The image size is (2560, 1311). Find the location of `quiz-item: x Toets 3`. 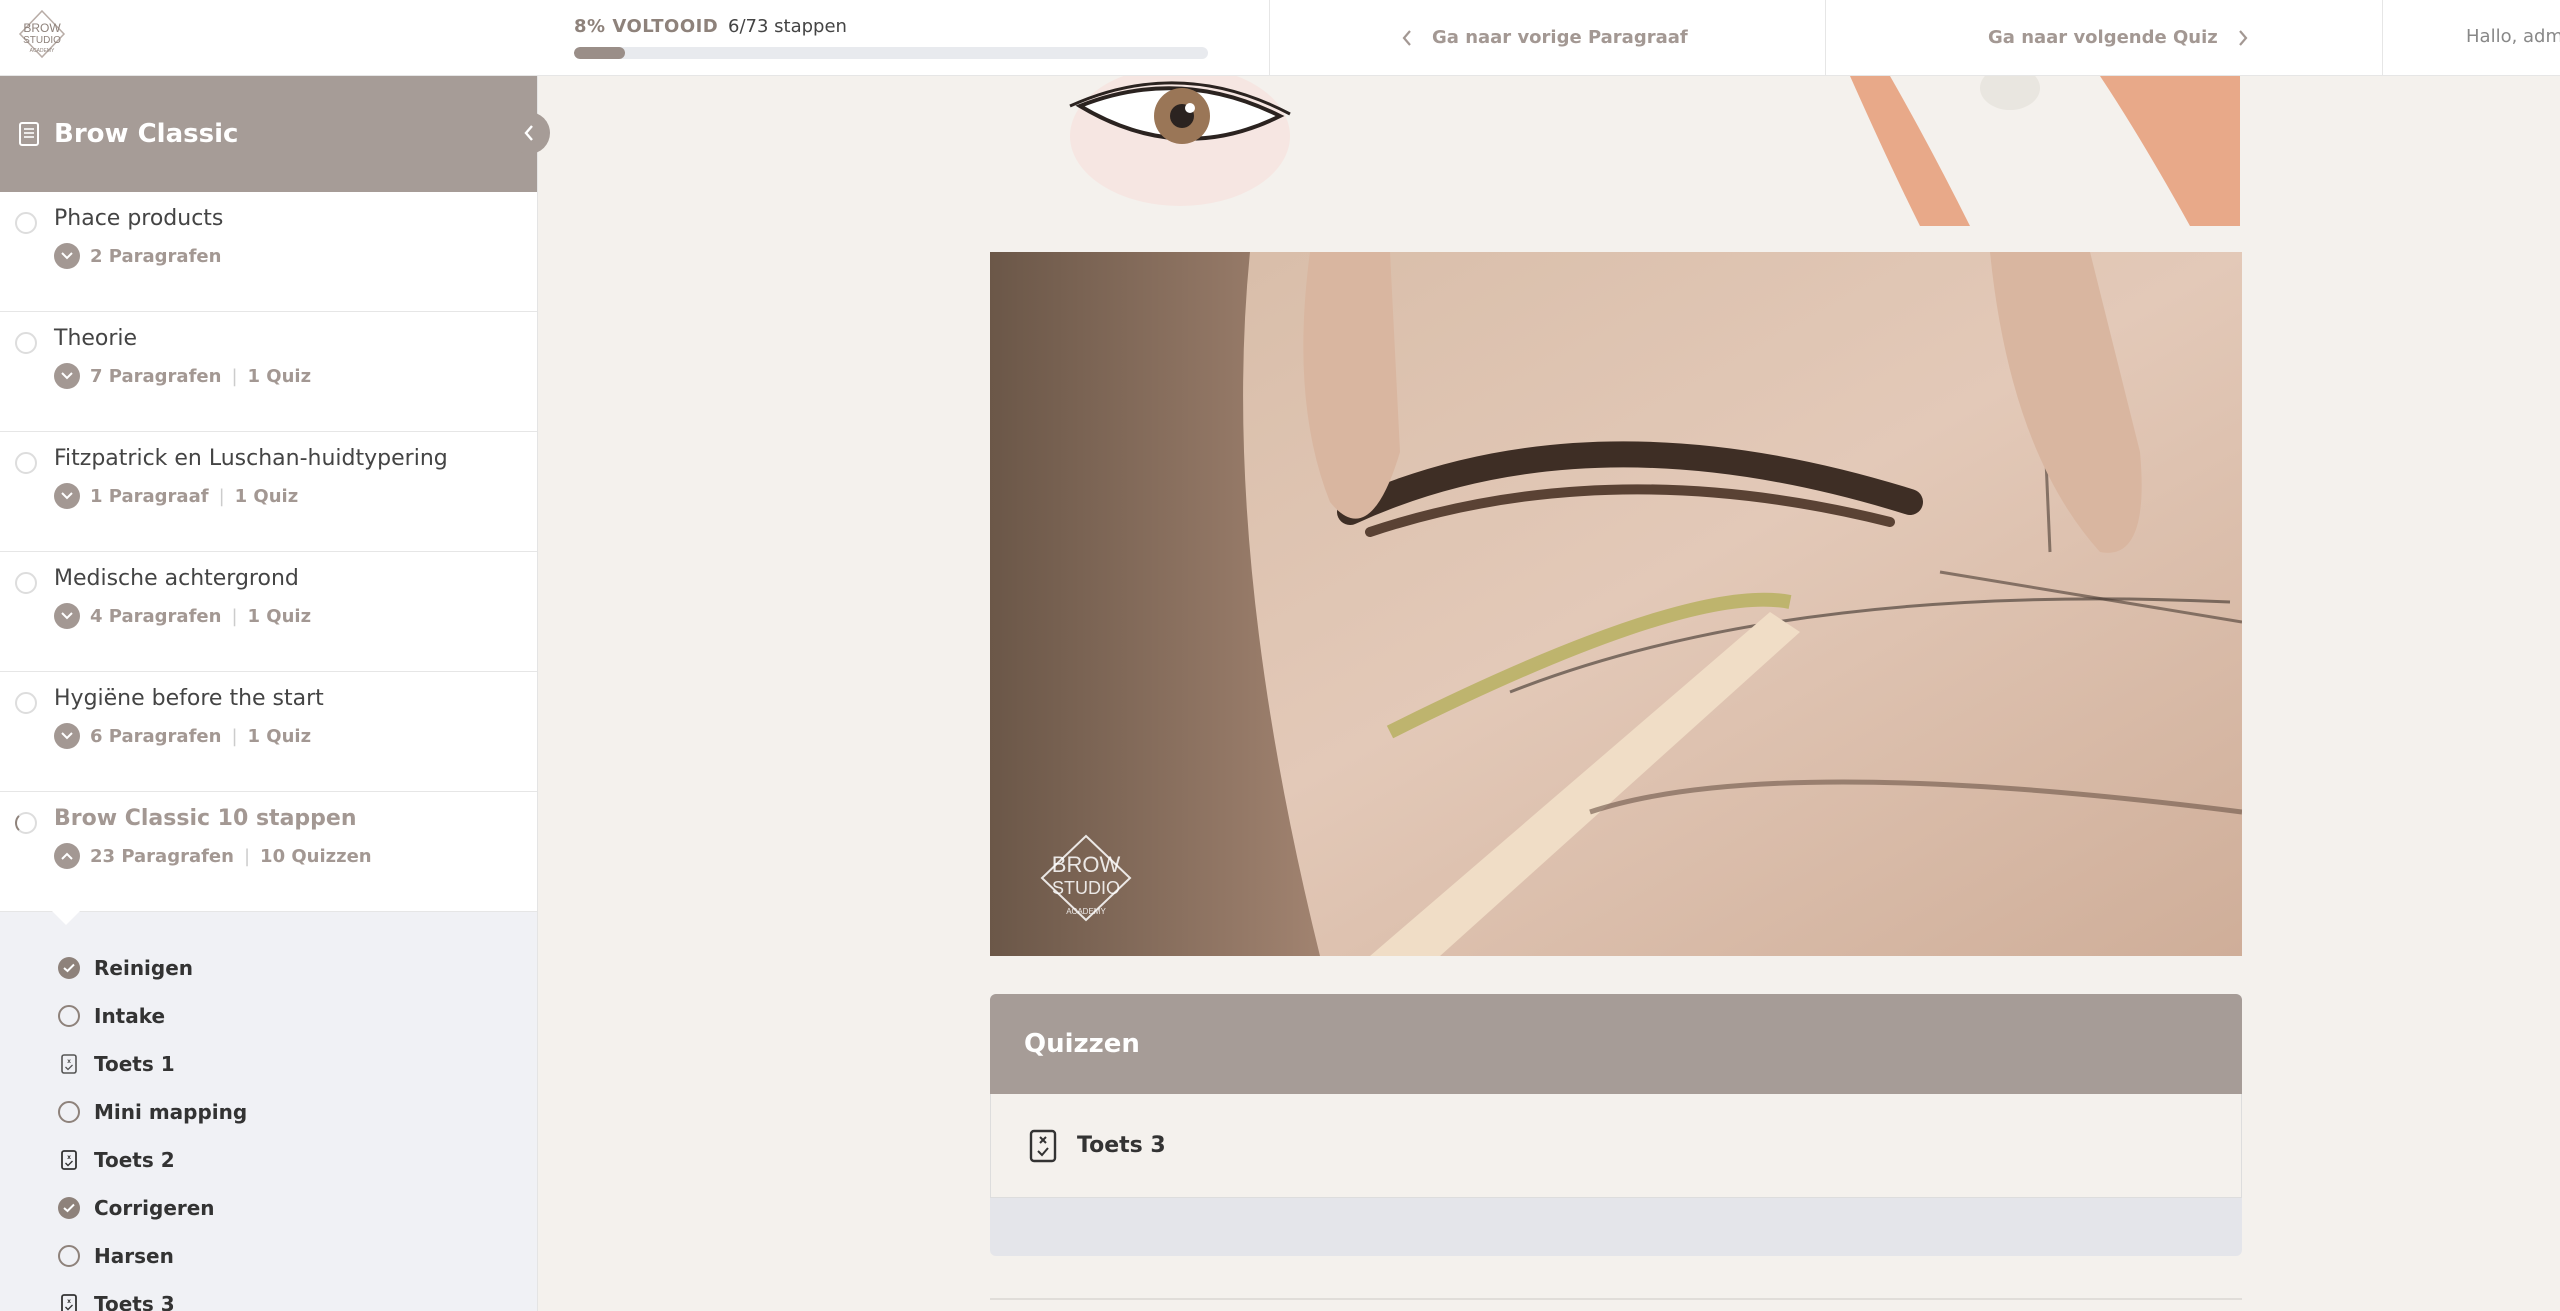

quiz-item: x Toets 3 is located at coordinates (268, 1295).